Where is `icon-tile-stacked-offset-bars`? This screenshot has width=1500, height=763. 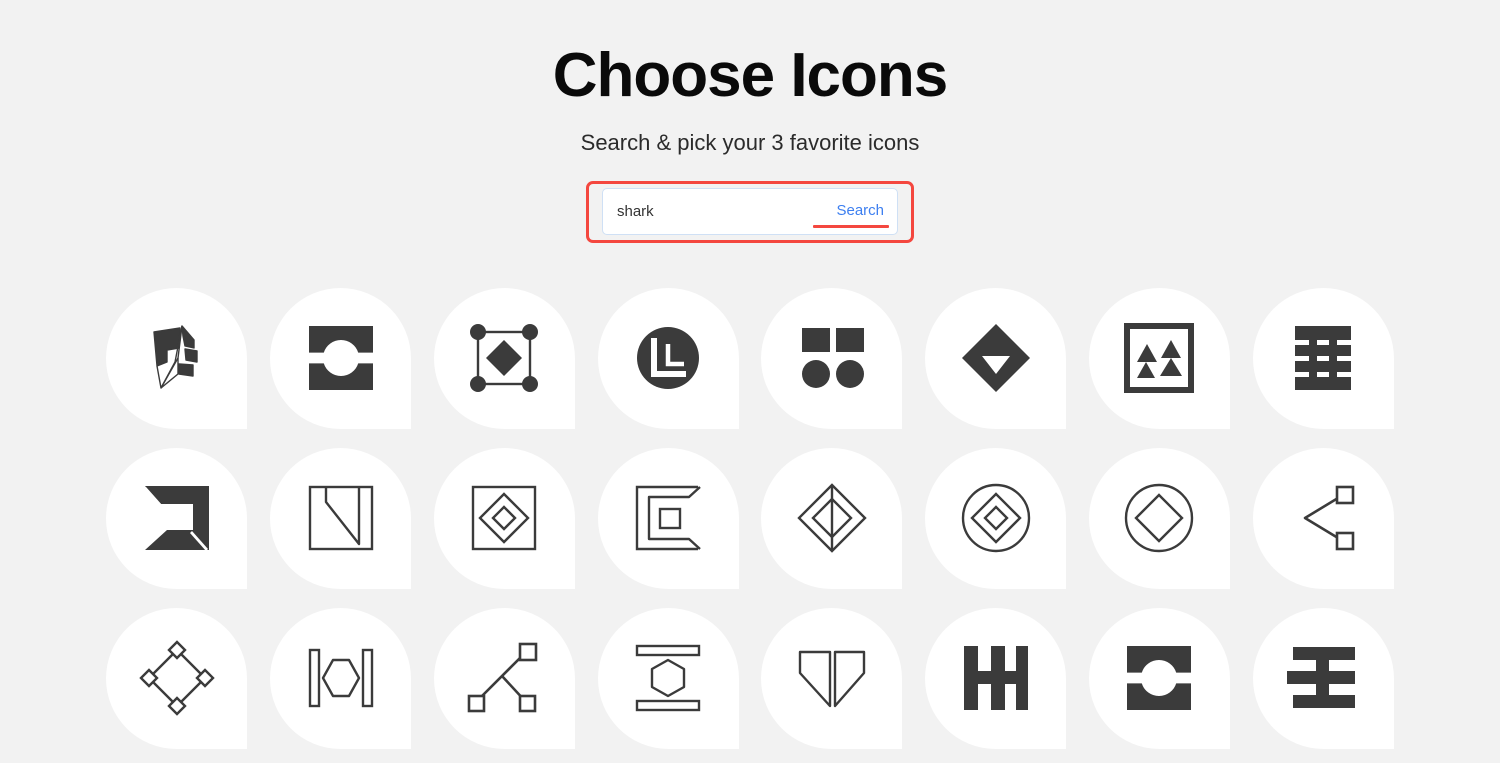 icon-tile-stacked-offset-bars is located at coordinates (1323, 678).